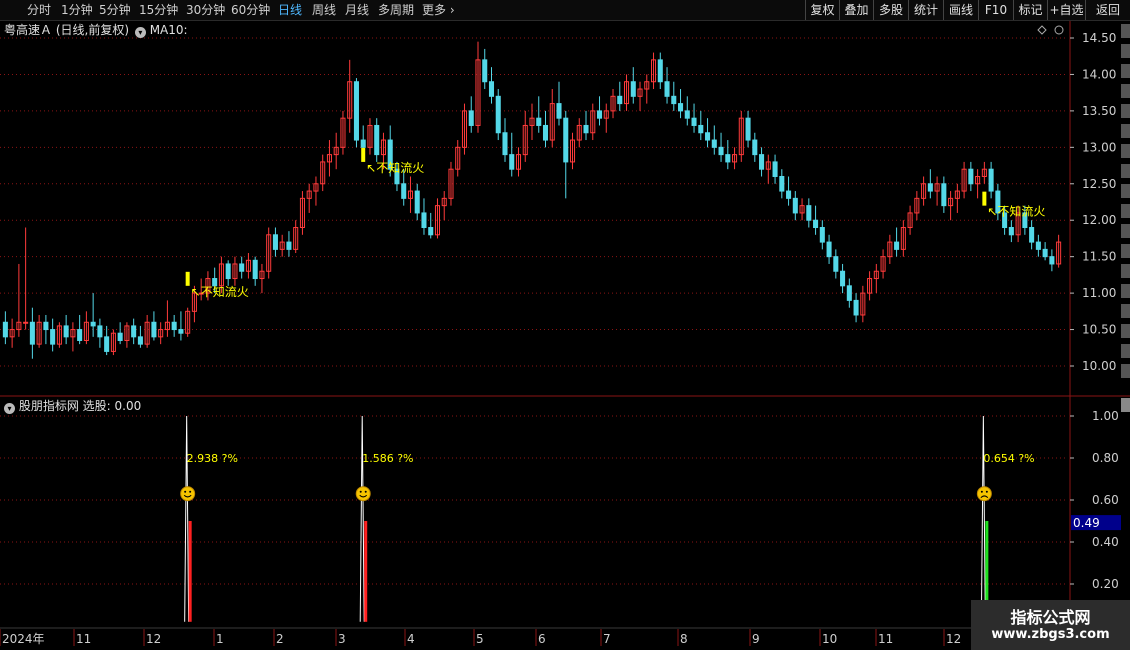 The width and height of the screenshot is (1130, 650). What do you see at coordinates (607, 639) in the screenshot?
I see `time-label: 7` at bounding box center [607, 639].